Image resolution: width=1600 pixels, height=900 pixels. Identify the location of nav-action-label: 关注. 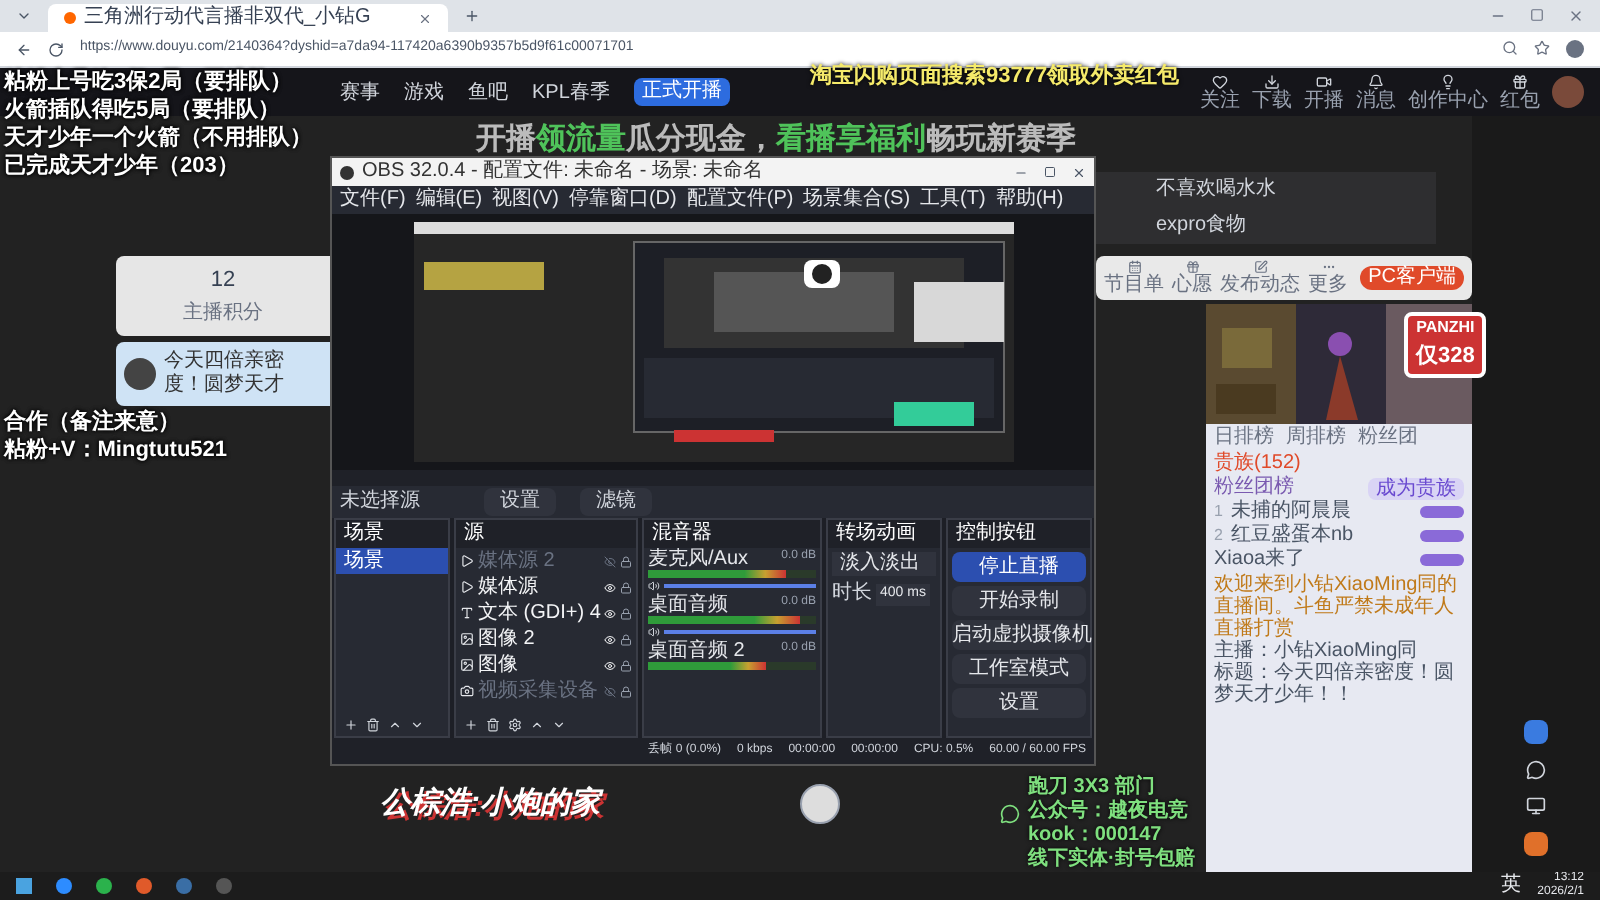
(1220, 100).